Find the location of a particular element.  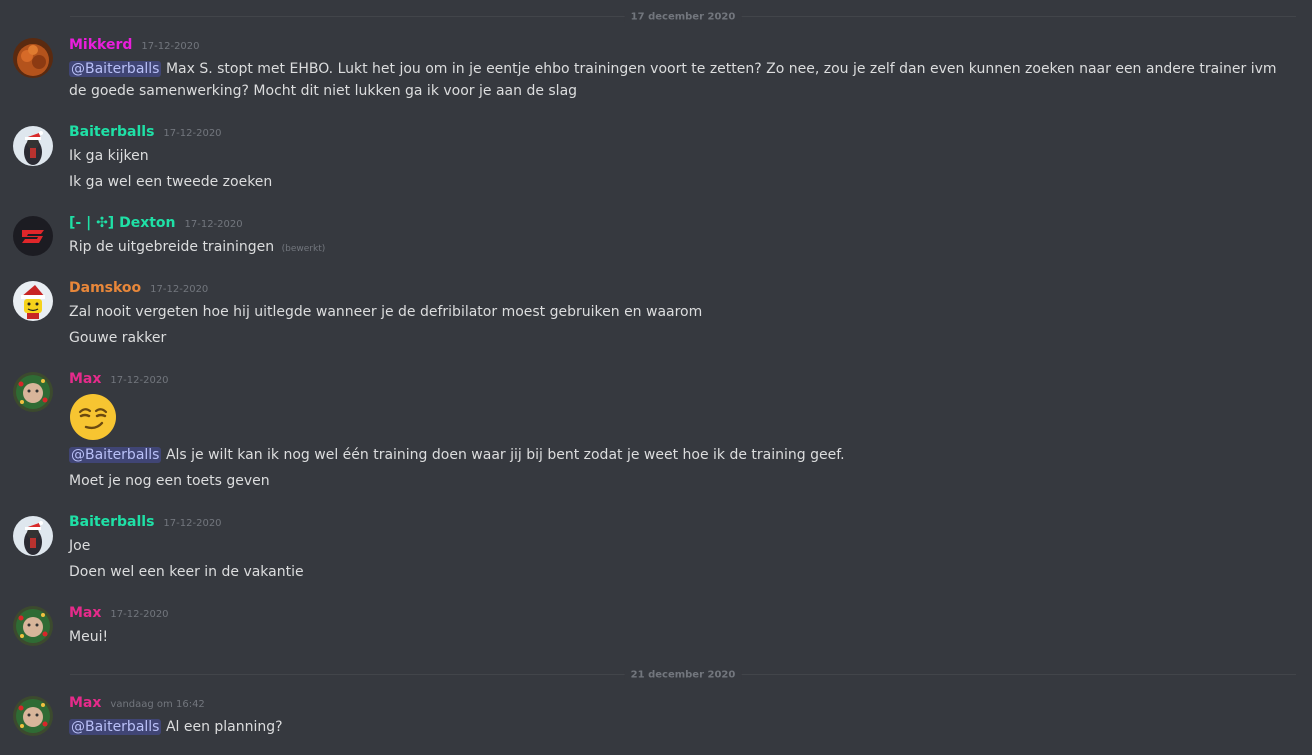

message-header: Max vandaag om 16:42 is located at coordinates (137, 705).